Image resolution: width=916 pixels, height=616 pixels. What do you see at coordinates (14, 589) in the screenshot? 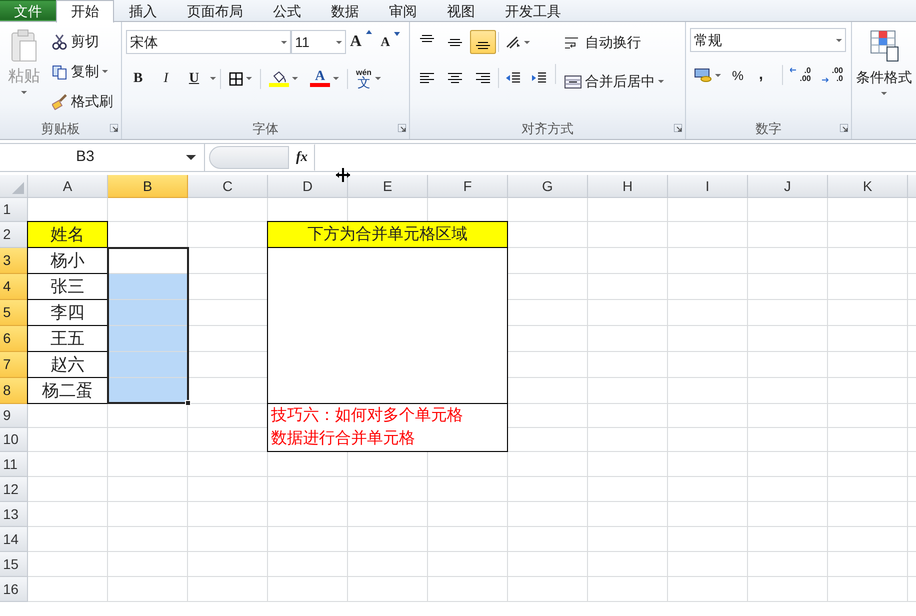
I see `row-header: 16` at bounding box center [14, 589].